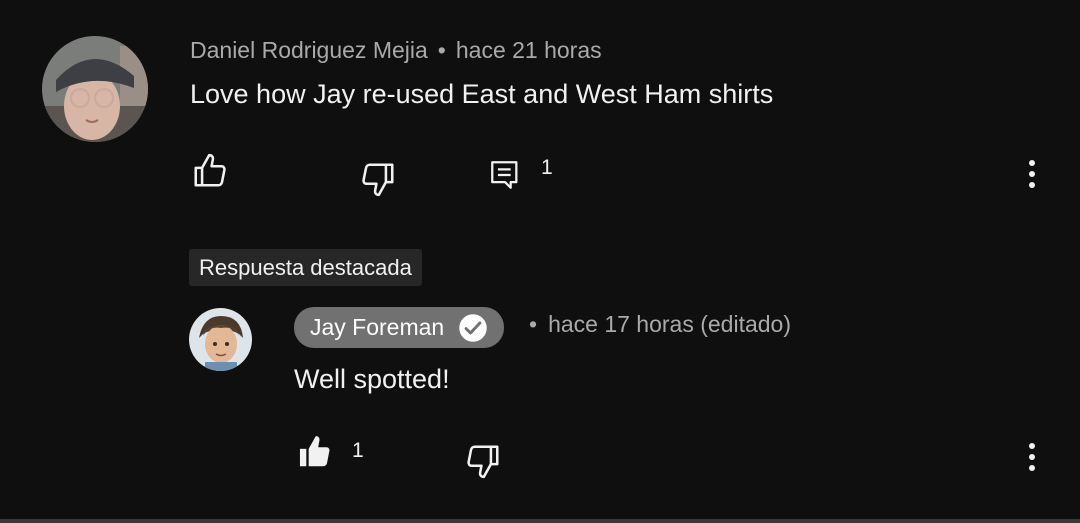  I want to click on reply-dislike-button, so click(483, 461).